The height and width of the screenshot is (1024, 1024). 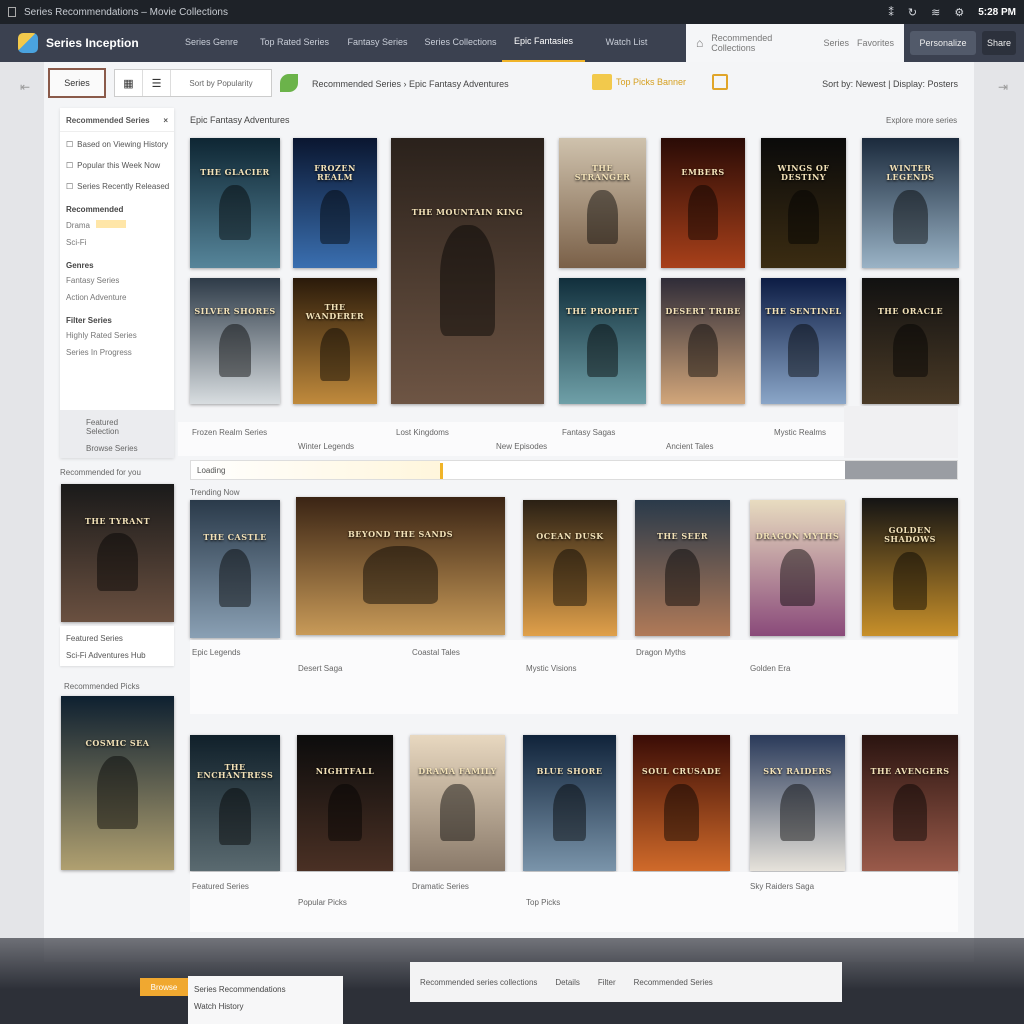 What do you see at coordinates (660, 82) in the screenshot?
I see `top-picks-badge: Top Picks Banner` at bounding box center [660, 82].